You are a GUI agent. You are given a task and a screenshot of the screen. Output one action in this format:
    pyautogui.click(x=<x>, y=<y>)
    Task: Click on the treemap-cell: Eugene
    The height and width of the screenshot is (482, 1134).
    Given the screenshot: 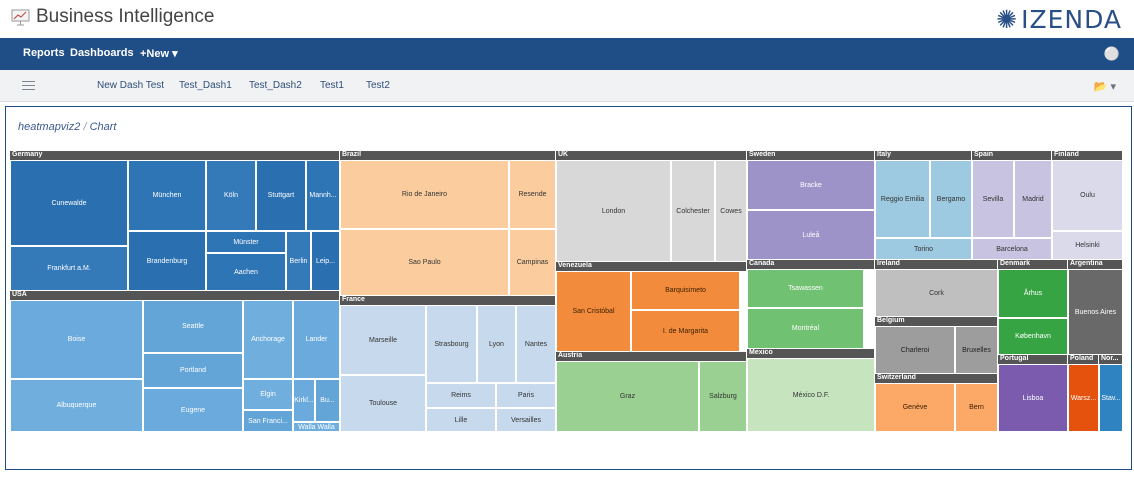 What is the action you would take?
    pyautogui.click(x=193, y=410)
    